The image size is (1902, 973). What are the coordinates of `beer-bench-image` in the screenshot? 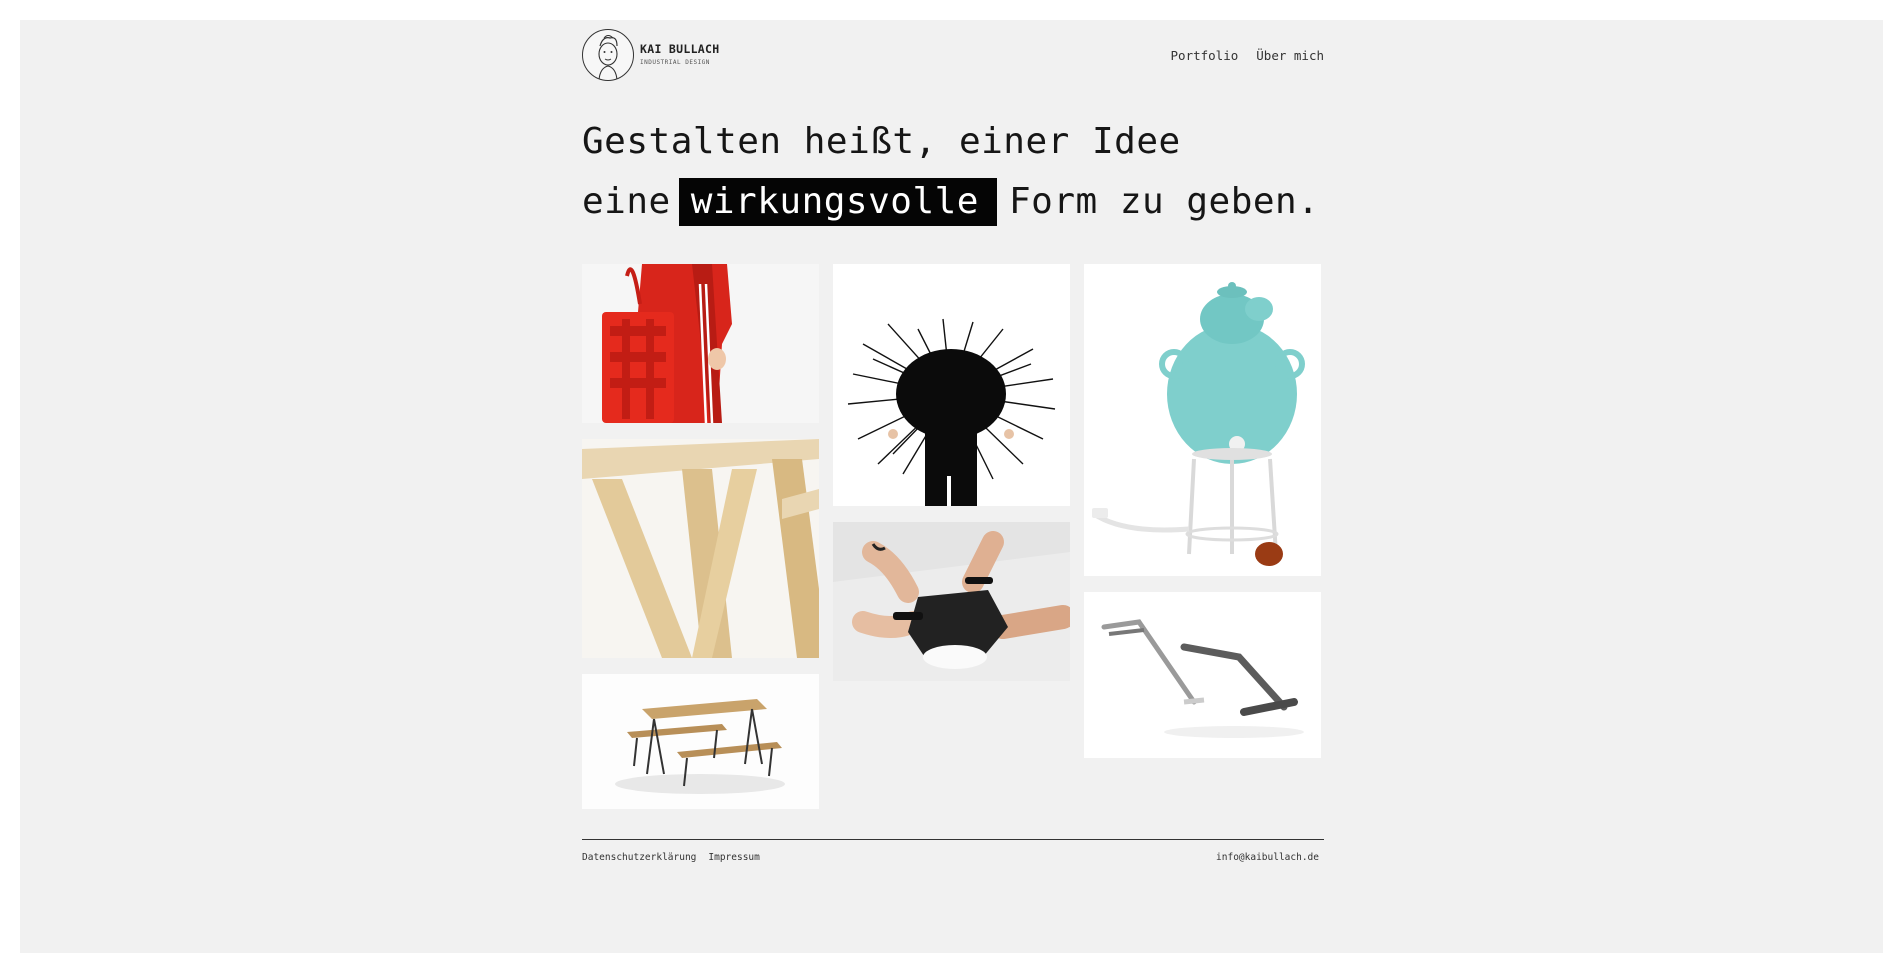 It's located at (700, 741).